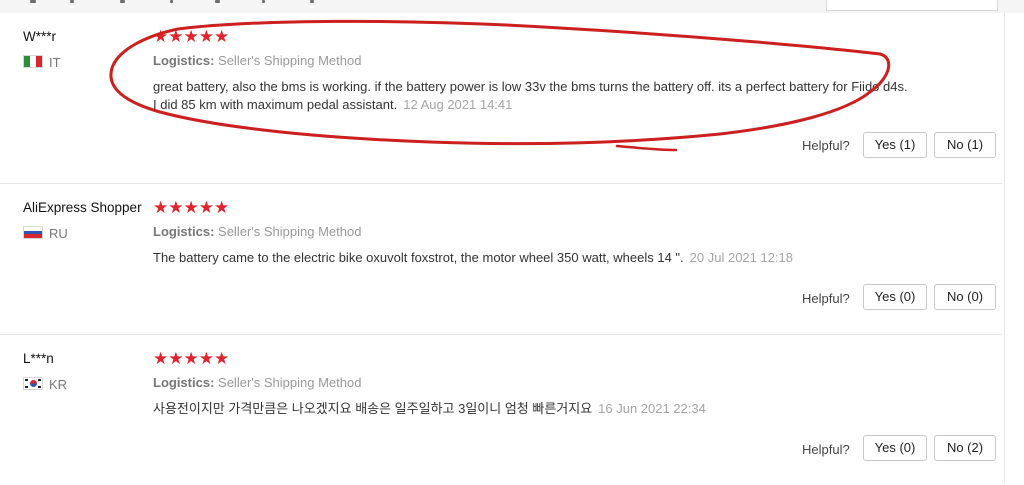 This screenshot has width=1024, height=485. What do you see at coordinates (58, 233) in the screenshot?
I see `reviewer-country: RU` at bounding box center [58, 233].